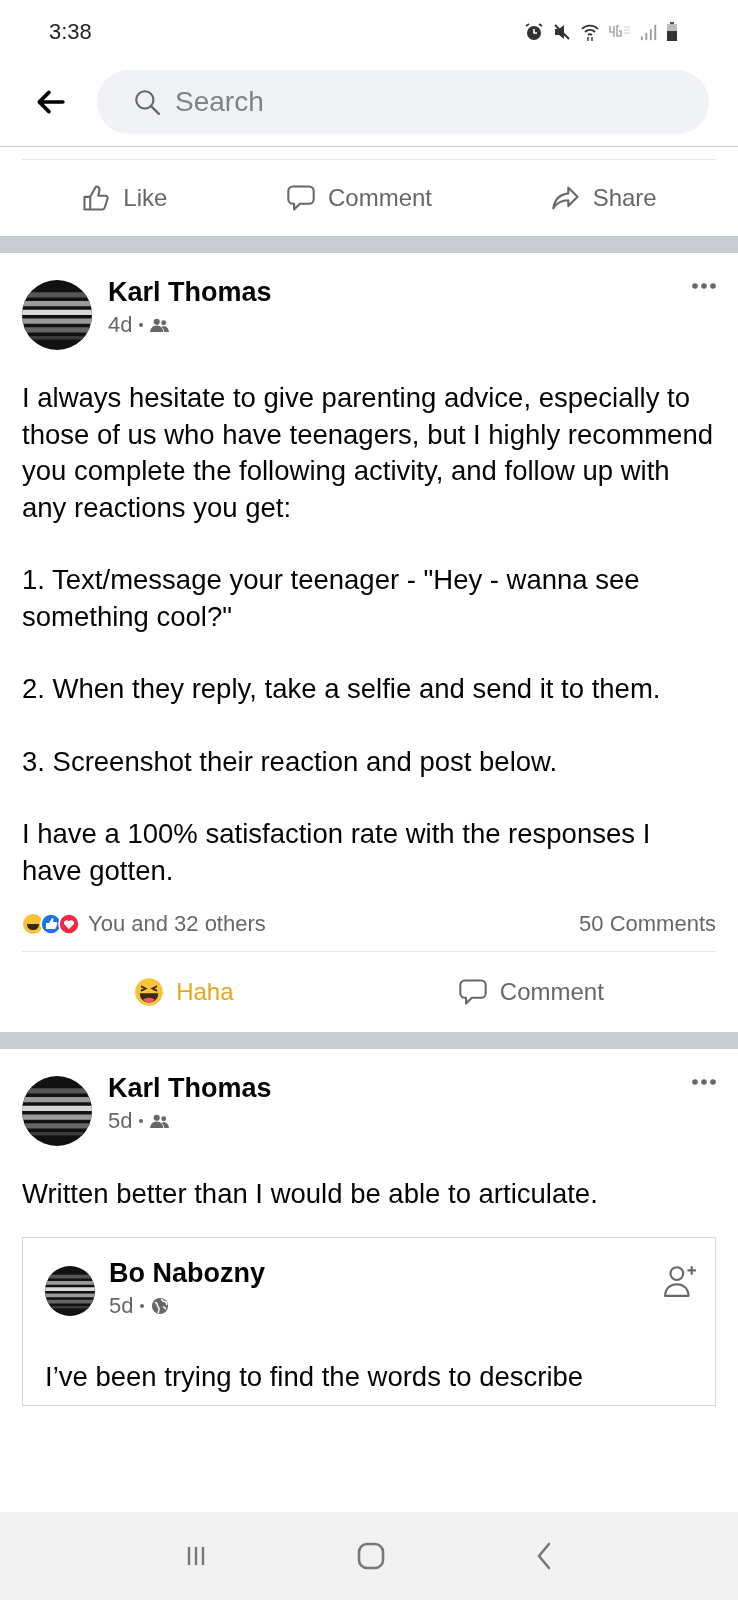 The height and width of the screenshot is (1600, 738). I want to click on back-icon, so click(544, 1556).